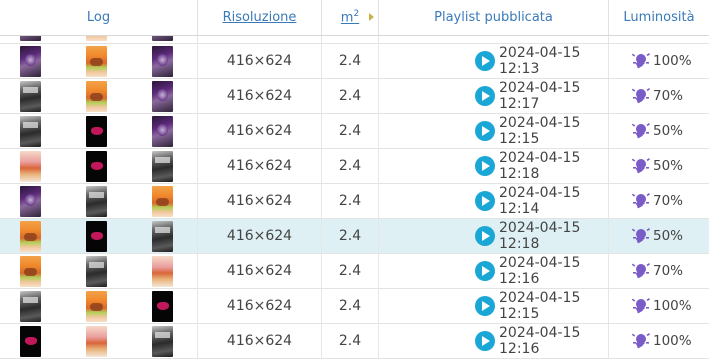  Describe the element at coordinates (540, 341) in the screenshot. I see `playlist-timestamp: 2024-04-15 12:16` at that location.